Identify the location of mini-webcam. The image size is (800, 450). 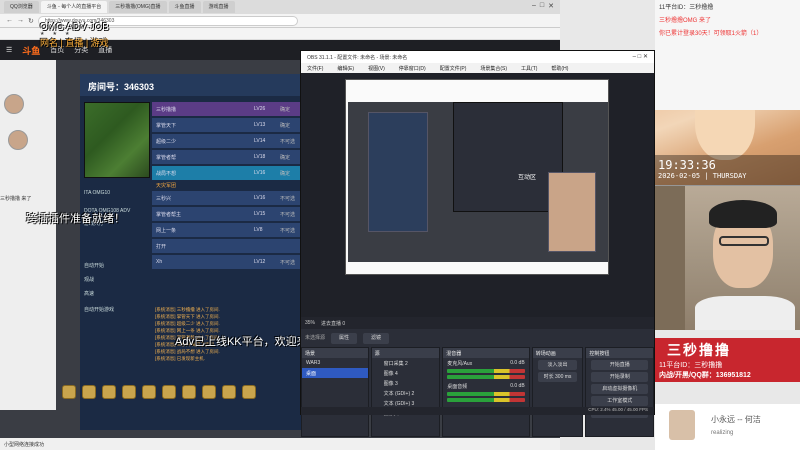
(572, 212).